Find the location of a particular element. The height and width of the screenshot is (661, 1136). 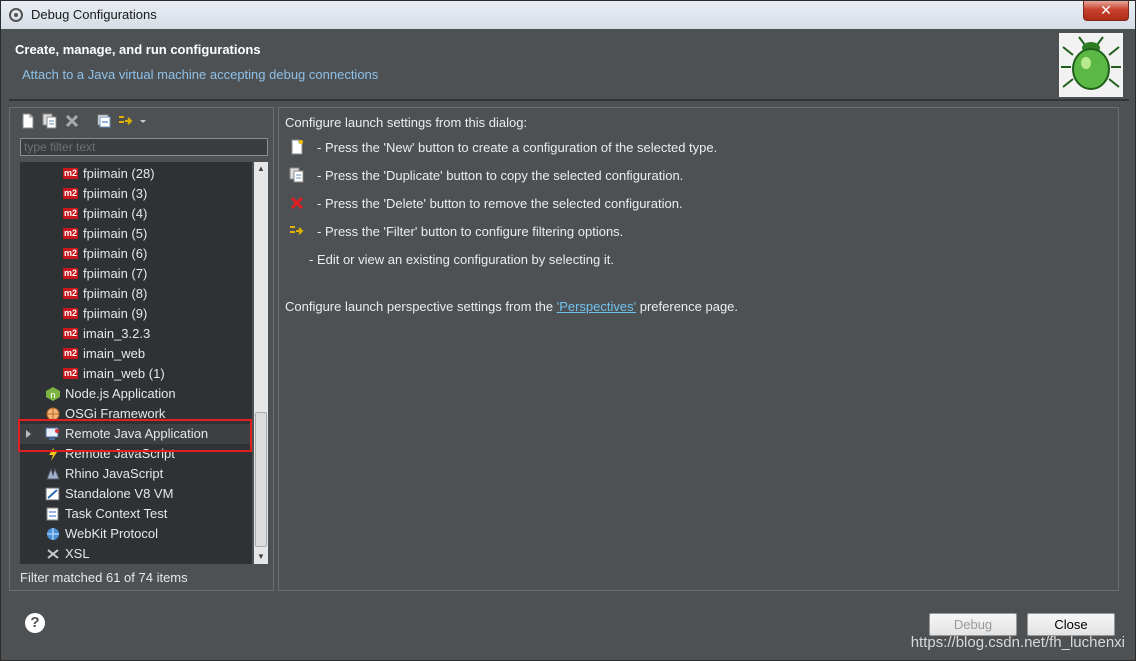

highlight-box is located at coordinates (135, 435).